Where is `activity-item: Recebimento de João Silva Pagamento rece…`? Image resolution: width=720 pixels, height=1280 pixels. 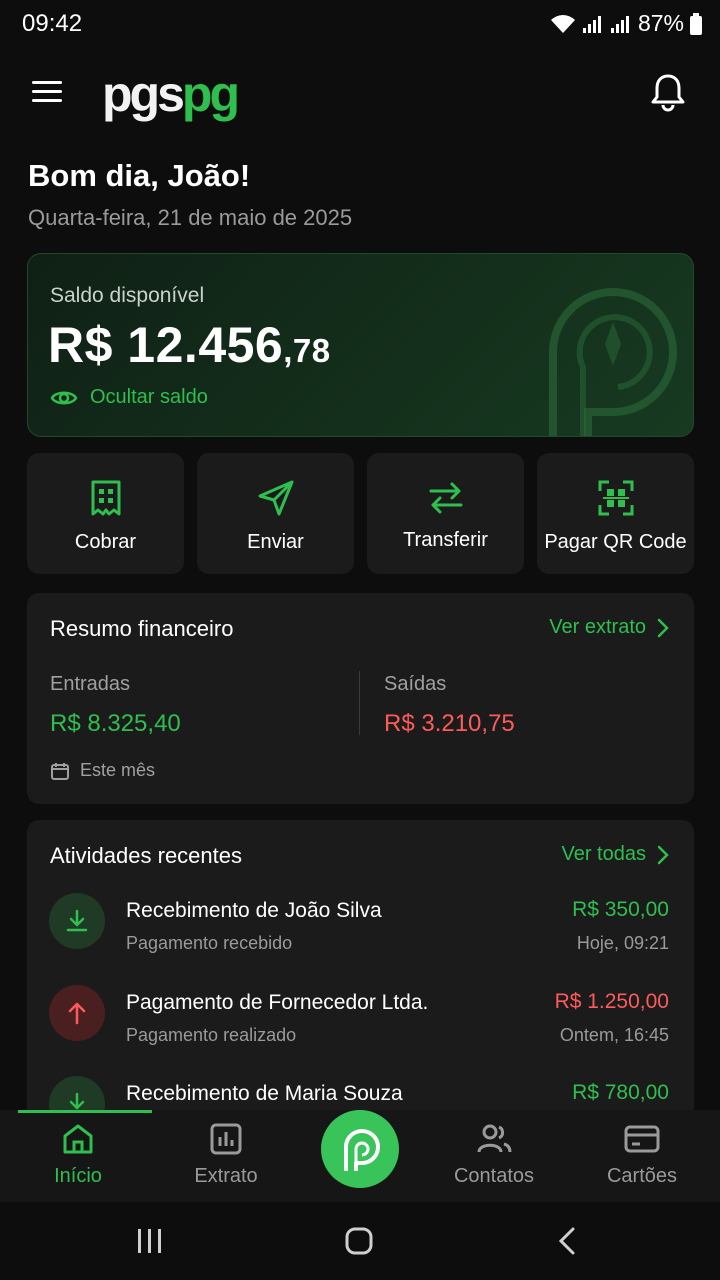
activity-item: Recebimento de João Silva Pagamento rece… is located at coordinates (360, 933).